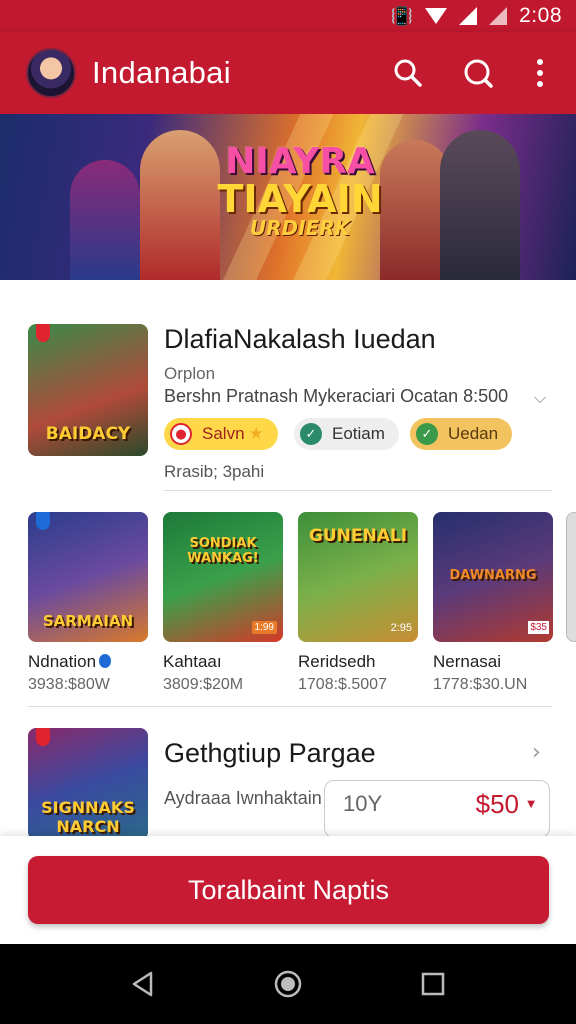 The image size is (576, 1024). I want to click on price-value: $50, so click(497, 804).